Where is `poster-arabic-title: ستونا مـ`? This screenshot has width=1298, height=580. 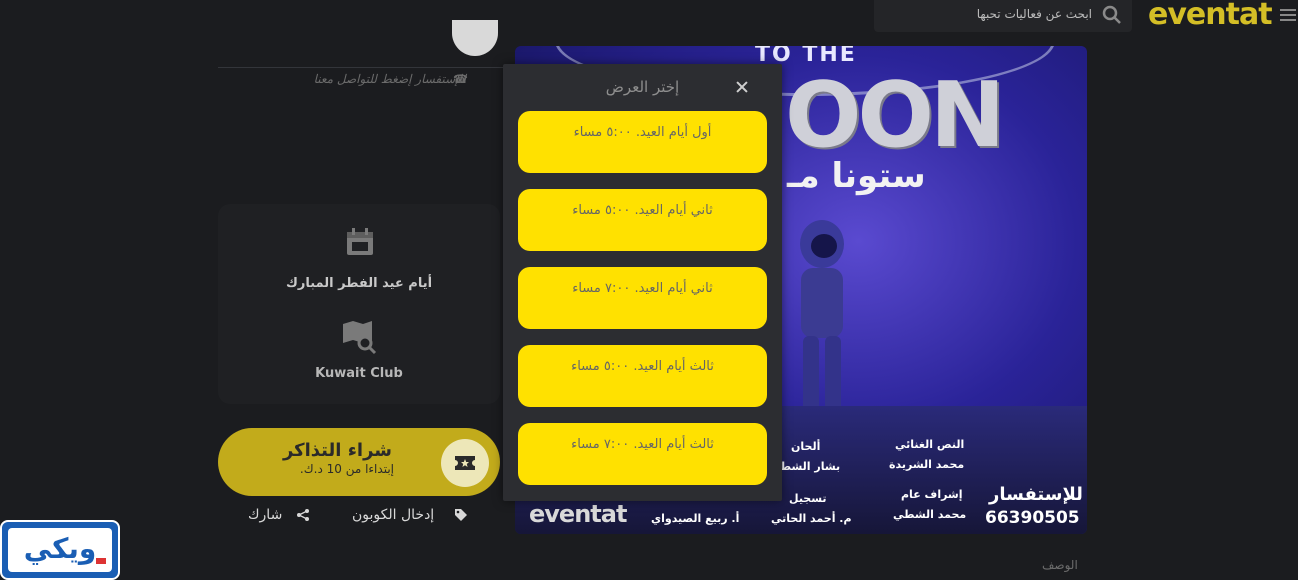 poster-arabic-title: ستونا مـ is located at coordinates (856, 176).